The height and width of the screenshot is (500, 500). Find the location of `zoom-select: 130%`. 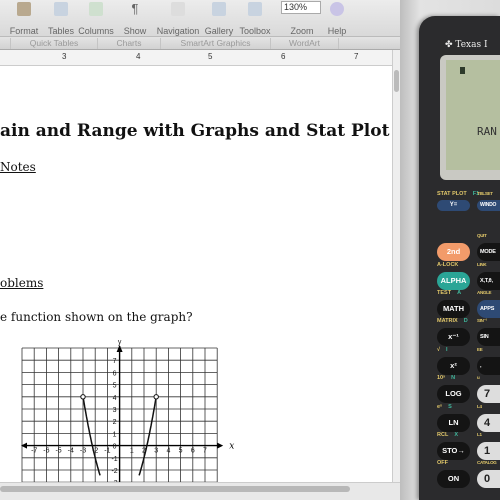

zoom-select: 130% is located at coordinates (301, 7).